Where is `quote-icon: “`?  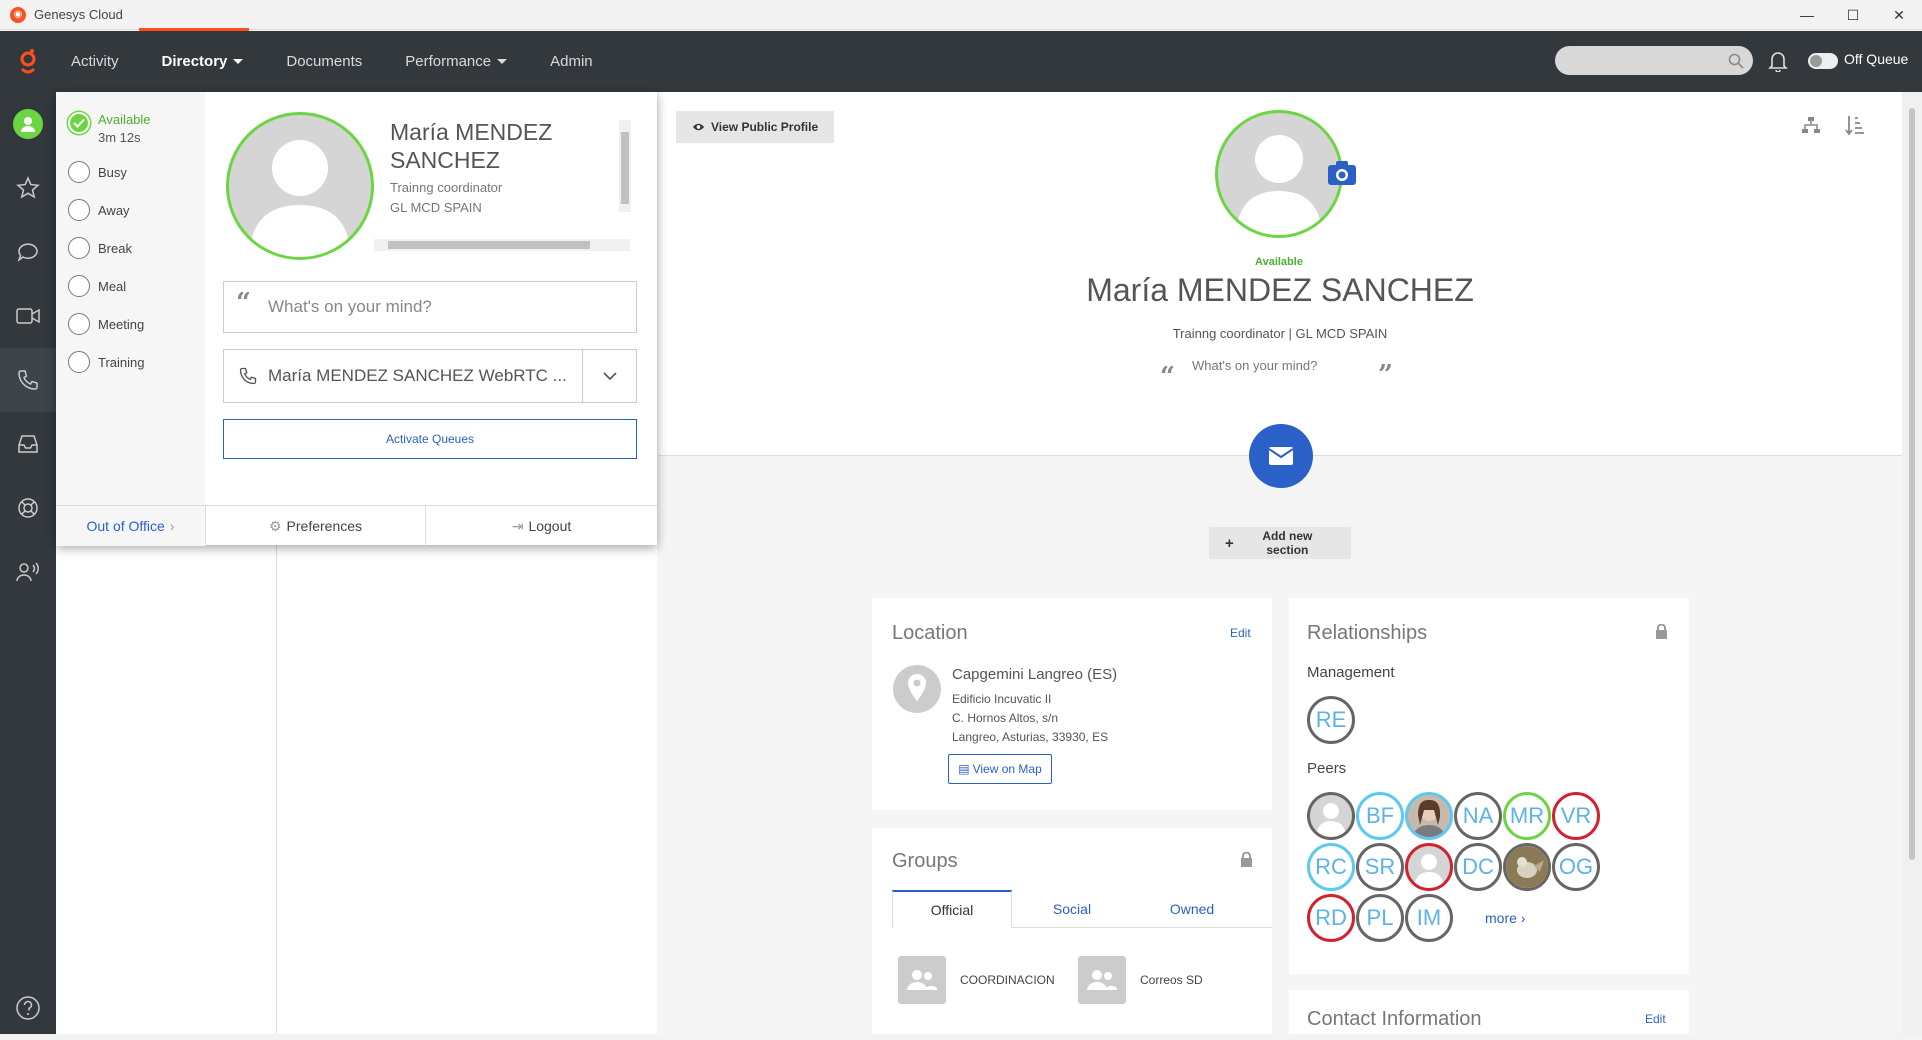
quote-icon: “ is located at coordinates (243, 303).